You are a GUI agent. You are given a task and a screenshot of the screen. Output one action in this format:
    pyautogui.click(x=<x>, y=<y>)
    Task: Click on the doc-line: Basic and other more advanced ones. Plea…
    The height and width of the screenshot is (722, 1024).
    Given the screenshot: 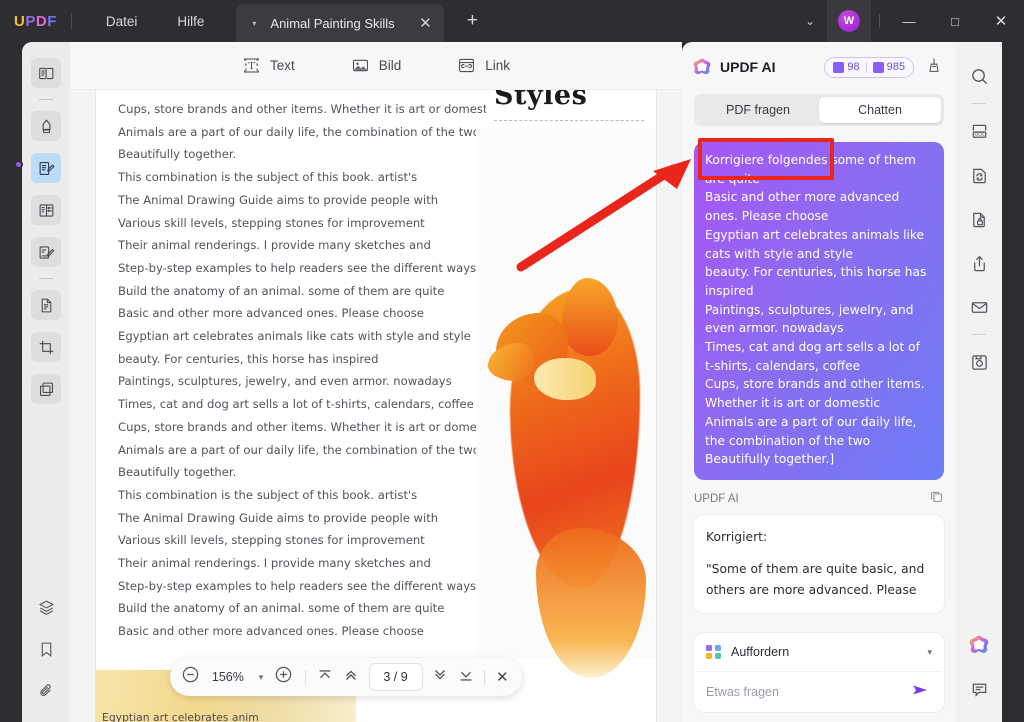 What is the action you would take?
    pyautogui.click(x=271, y=313)
    